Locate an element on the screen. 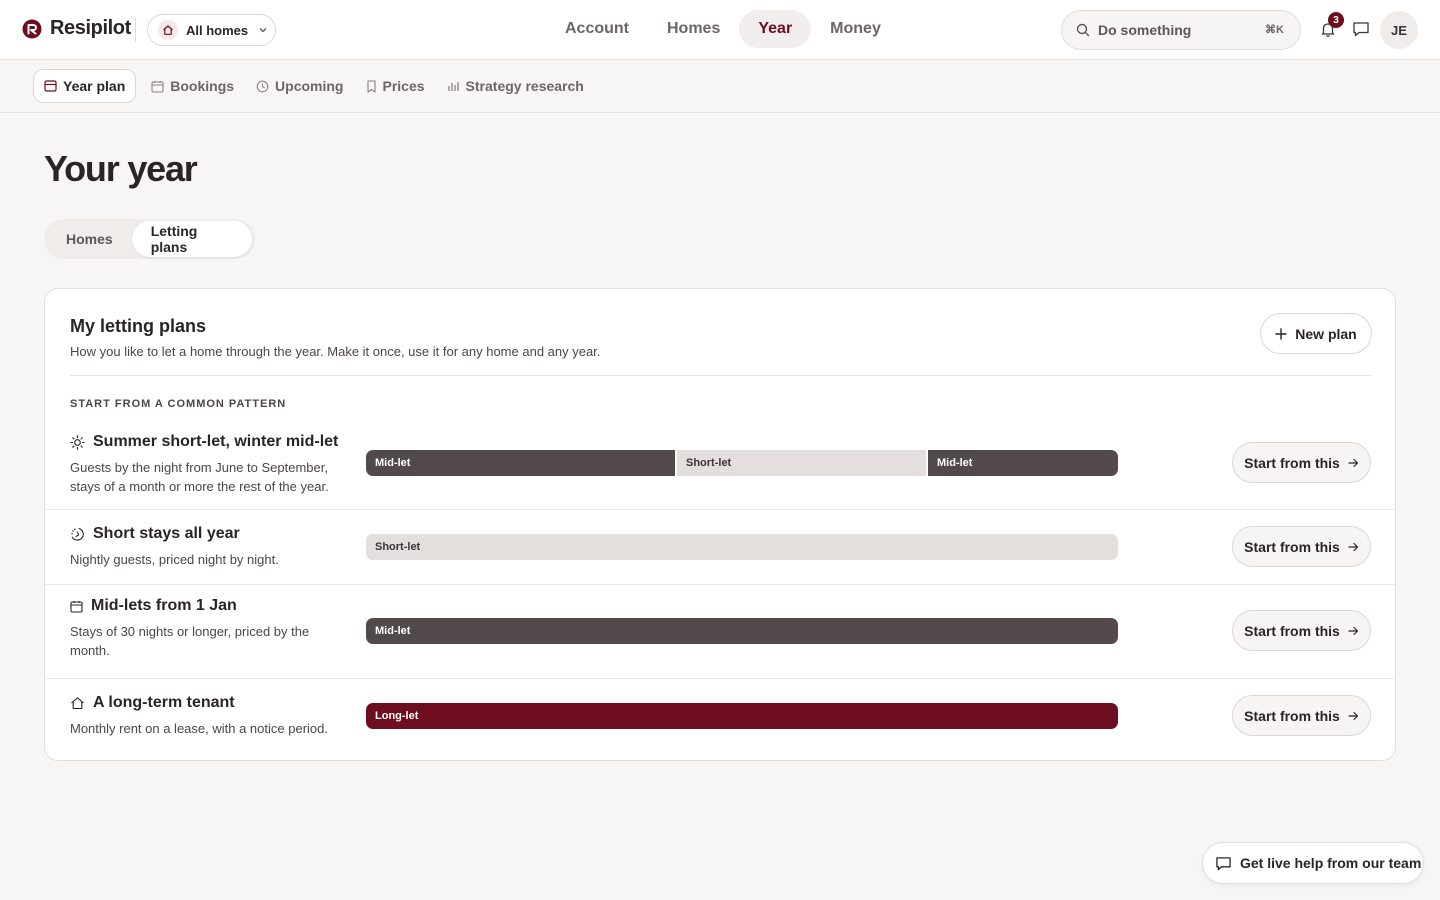  year-timeline-bar: Mid-let Short-let Mid-let is located at coordinates (742, 463).